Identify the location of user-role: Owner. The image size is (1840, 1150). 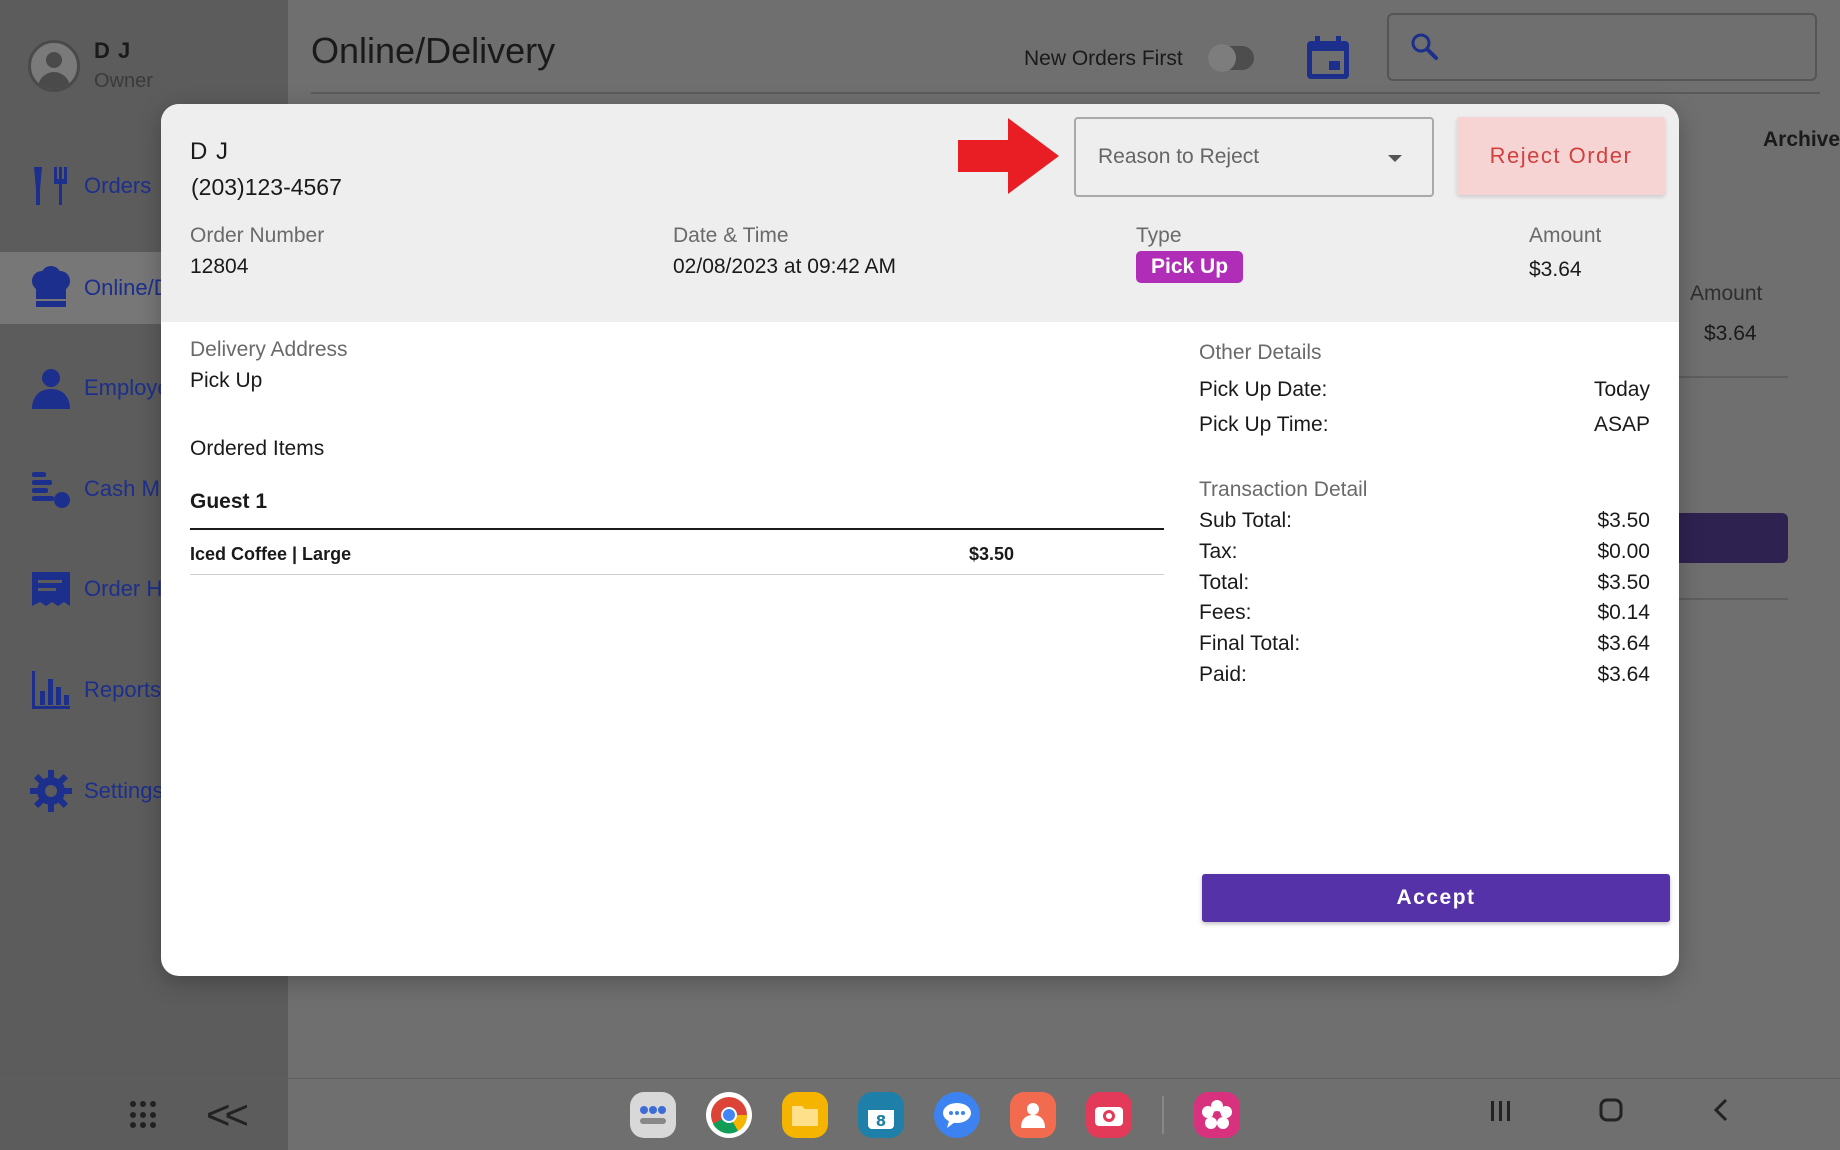
(123, 81).